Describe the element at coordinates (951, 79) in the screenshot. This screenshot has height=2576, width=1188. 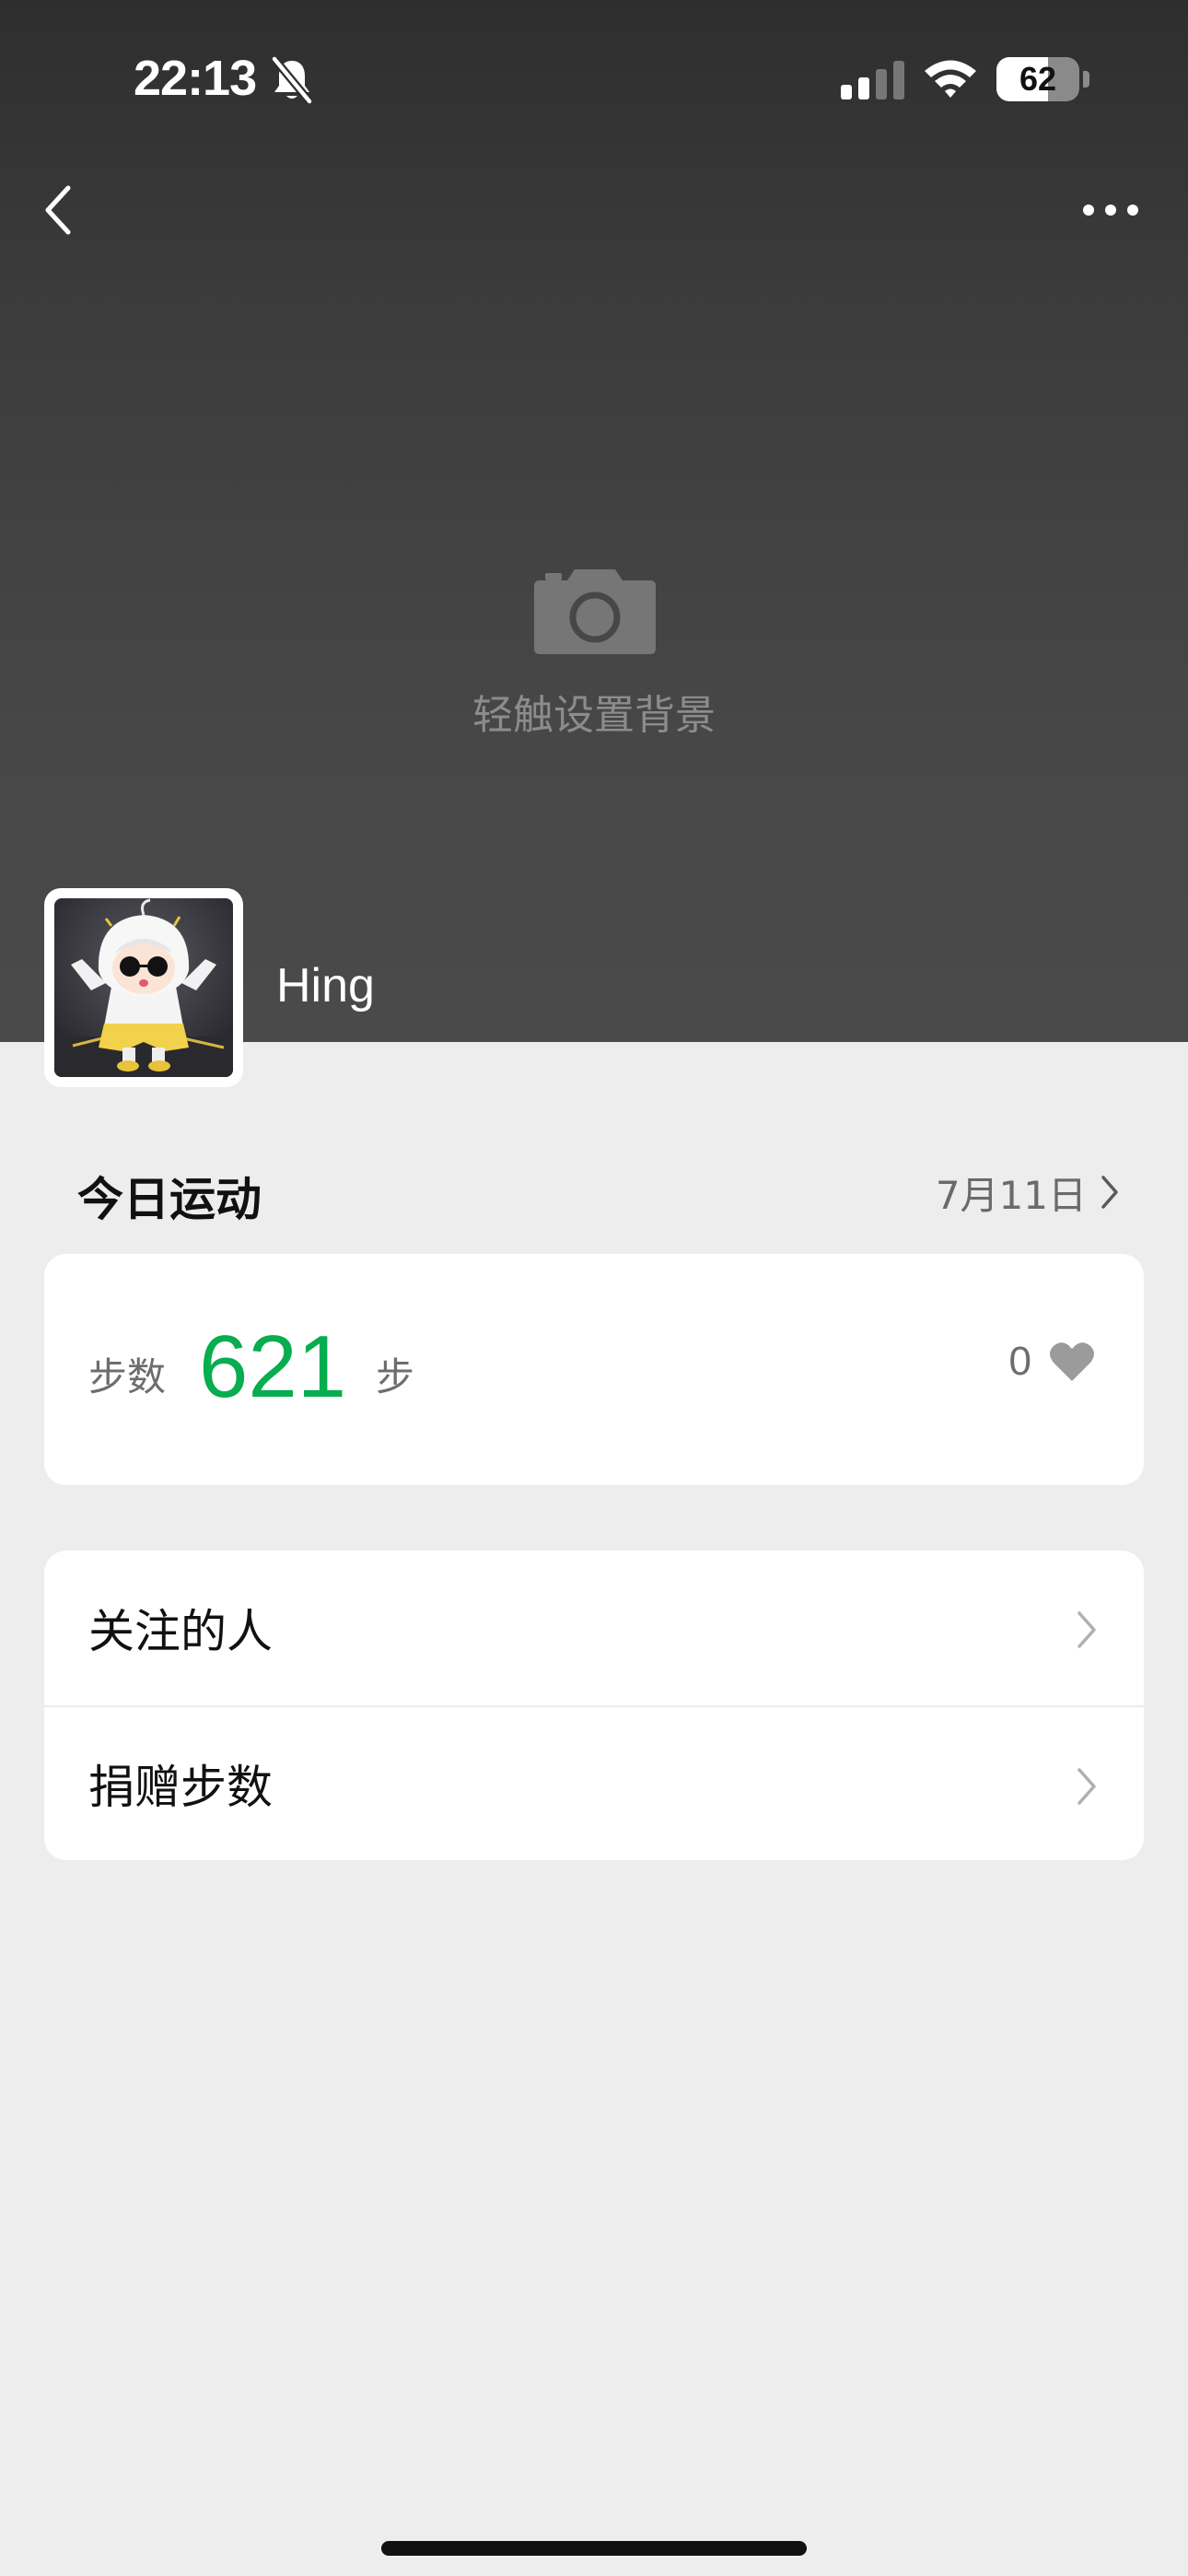
I see `wifi-icon` at that location.